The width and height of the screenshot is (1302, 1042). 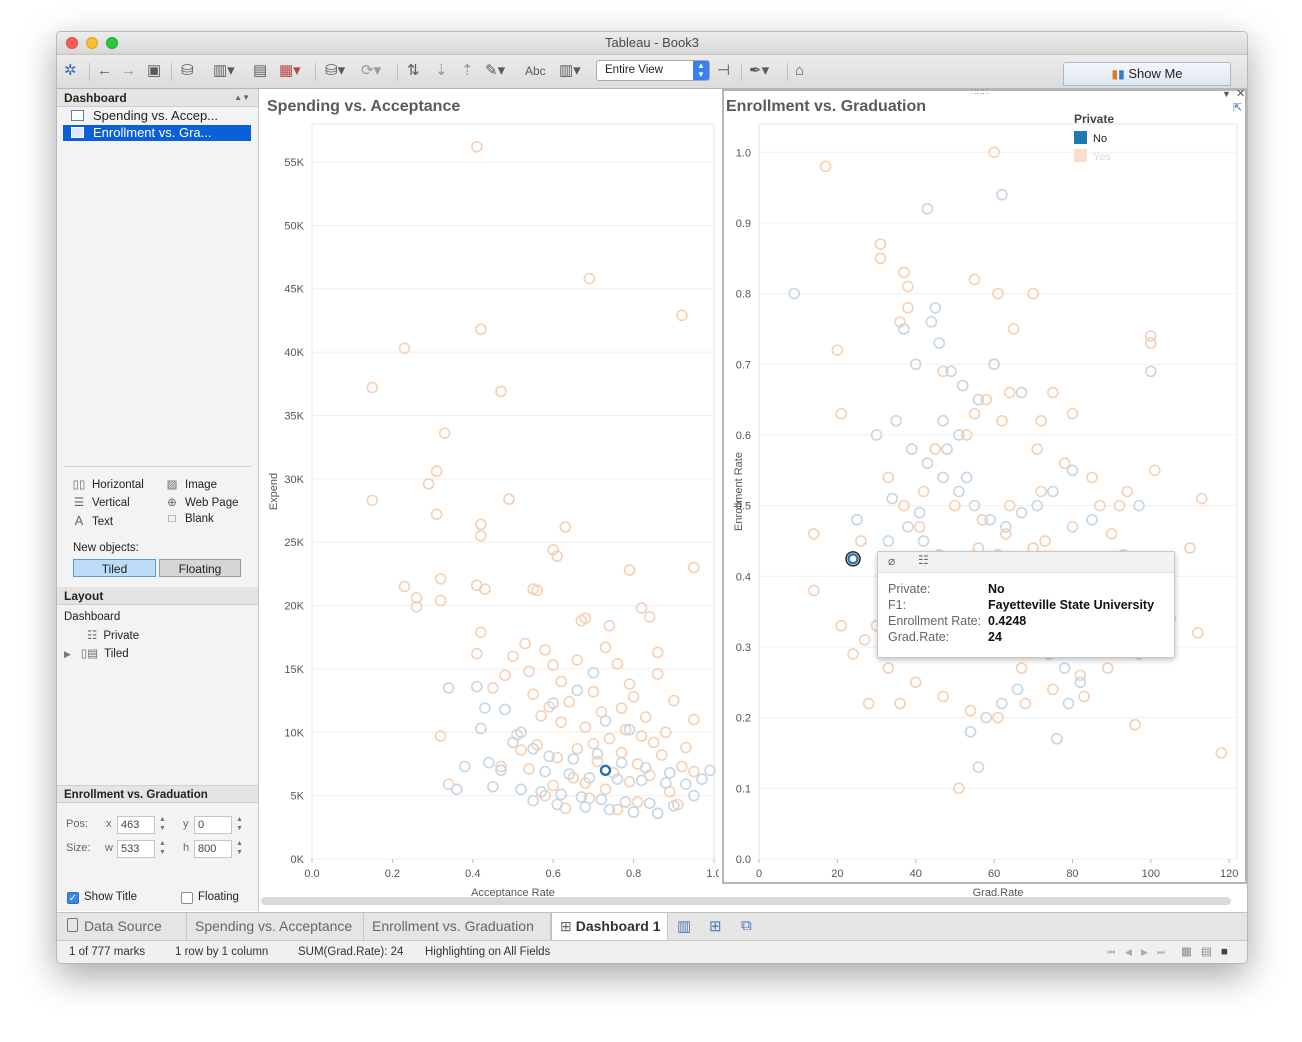 I want to click on totals-icon: ▥▾, so click(x=570, y=71).